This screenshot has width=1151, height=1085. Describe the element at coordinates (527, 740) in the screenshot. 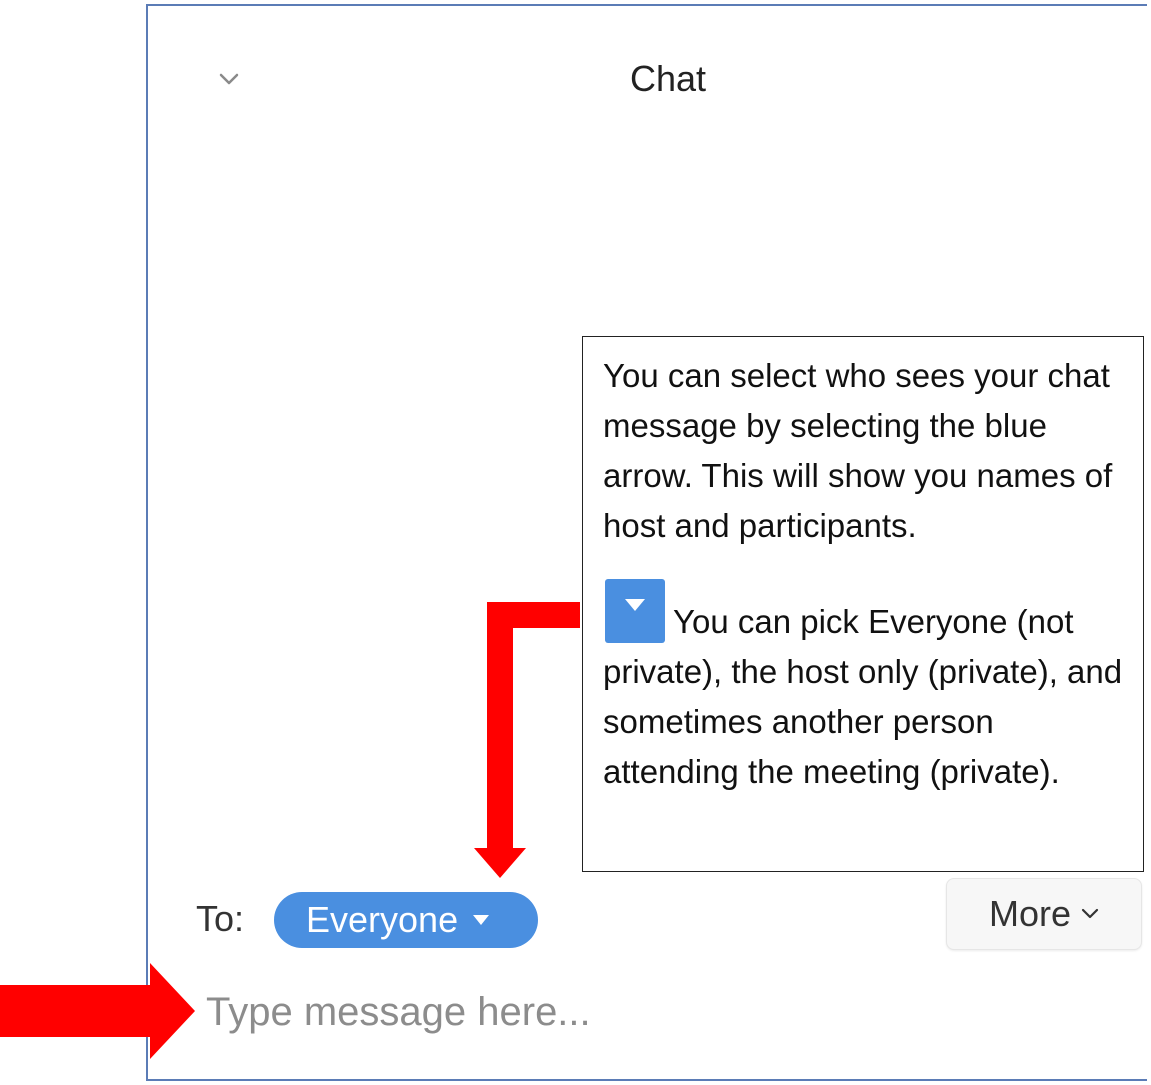

I see `red-connector-arrow` at that location.